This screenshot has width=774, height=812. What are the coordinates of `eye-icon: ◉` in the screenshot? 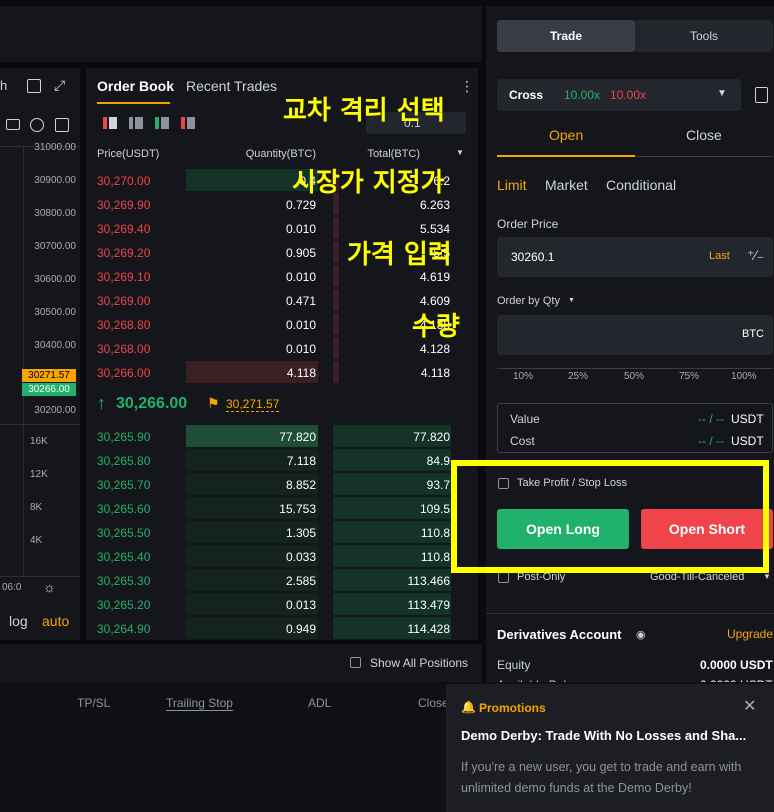 It's located at (641, 634).